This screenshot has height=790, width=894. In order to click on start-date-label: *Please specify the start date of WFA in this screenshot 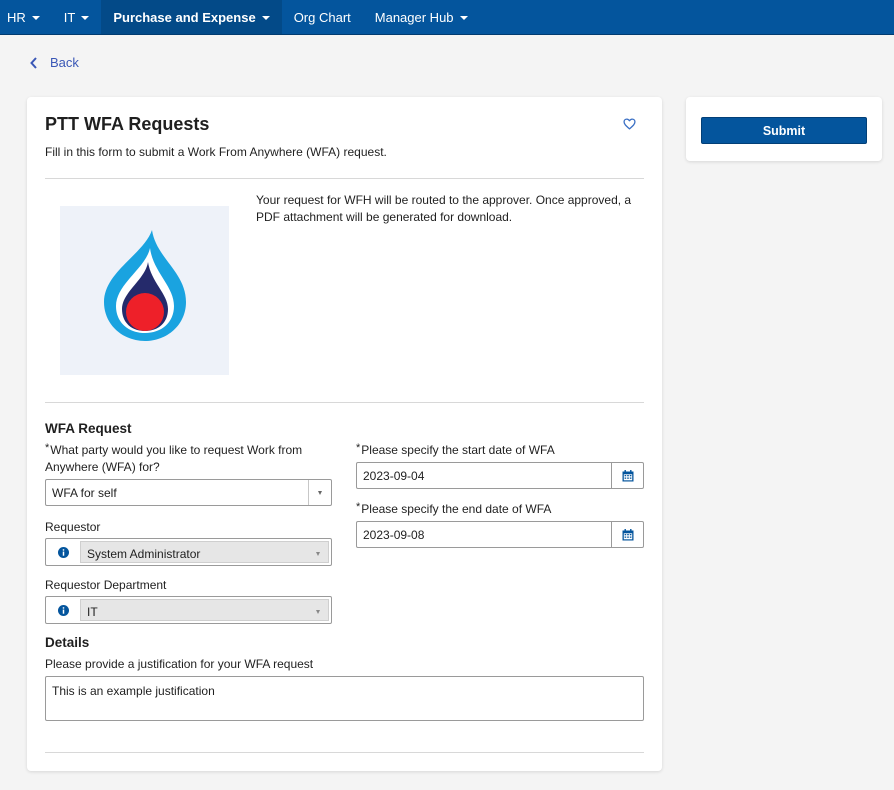, I will do `click(455, 450)`.